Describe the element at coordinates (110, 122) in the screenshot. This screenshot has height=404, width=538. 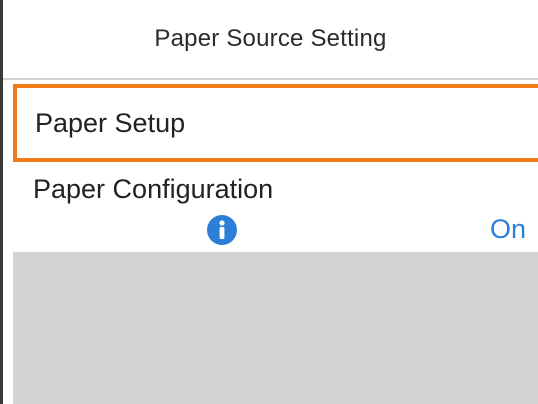
I see `menu-item-label: Paper Setup` at that location.